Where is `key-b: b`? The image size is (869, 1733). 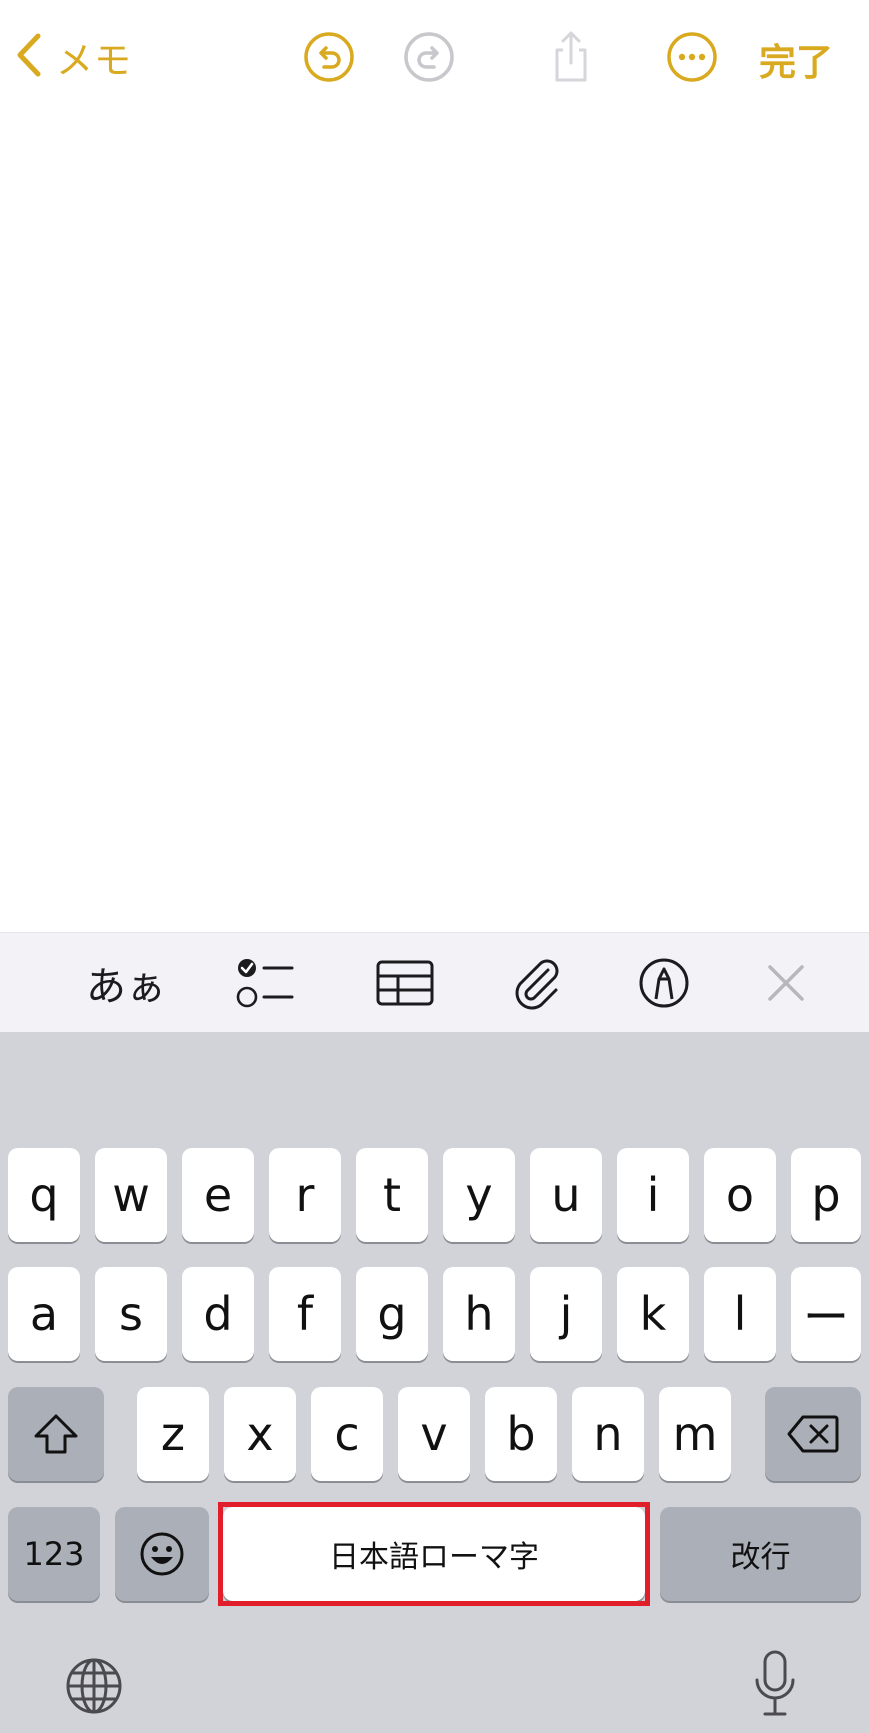 key-b: b is located at coordinates (521, 1434).